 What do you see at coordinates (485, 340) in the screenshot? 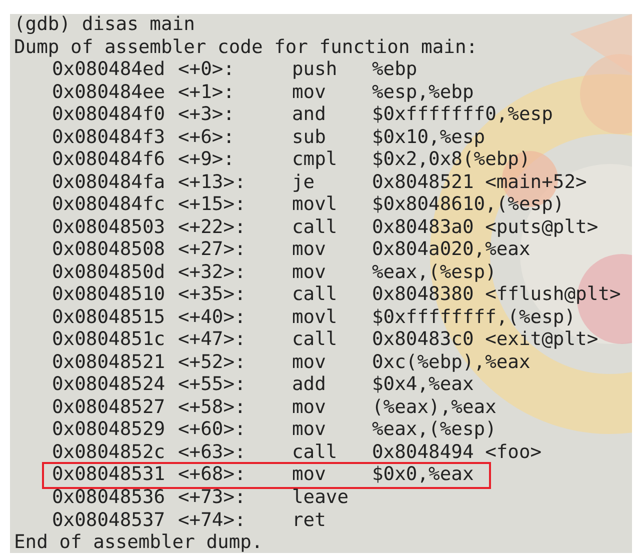
I see `operands: 0x80483c0 <exit@plt>` at bounding box center [485, 340].